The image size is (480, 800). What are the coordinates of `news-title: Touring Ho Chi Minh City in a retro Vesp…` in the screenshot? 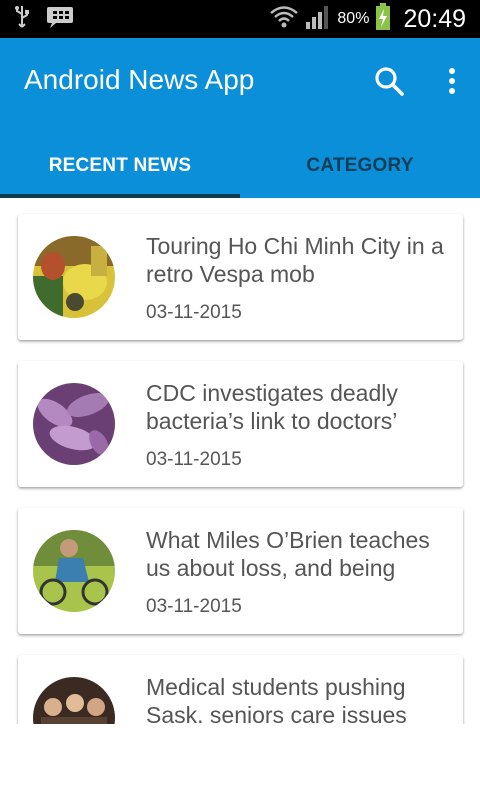 It's located at (295, 260).